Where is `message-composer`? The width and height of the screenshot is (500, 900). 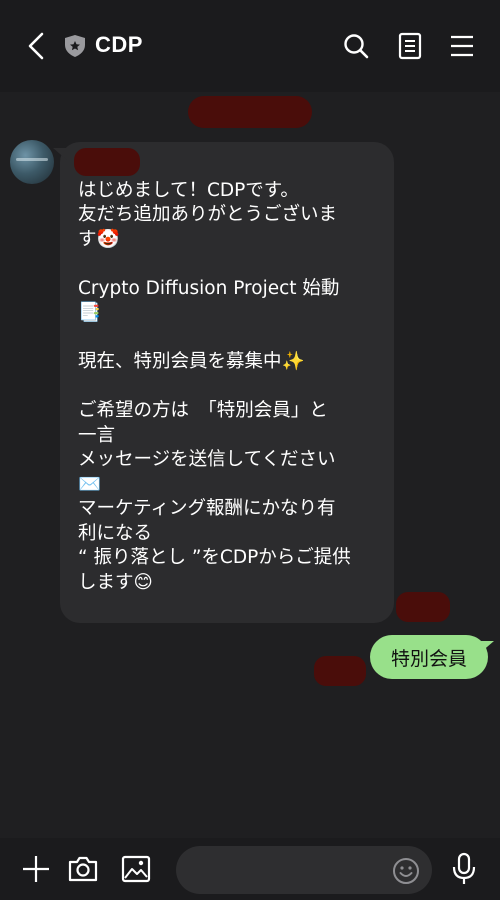 message-composer is located at coordinates (250, 869).